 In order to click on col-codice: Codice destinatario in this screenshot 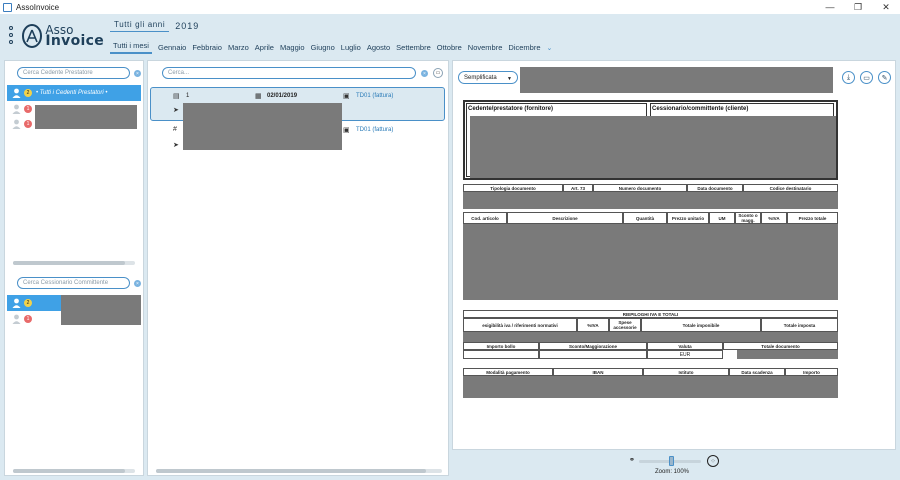, I will do `click(790, 188)`.